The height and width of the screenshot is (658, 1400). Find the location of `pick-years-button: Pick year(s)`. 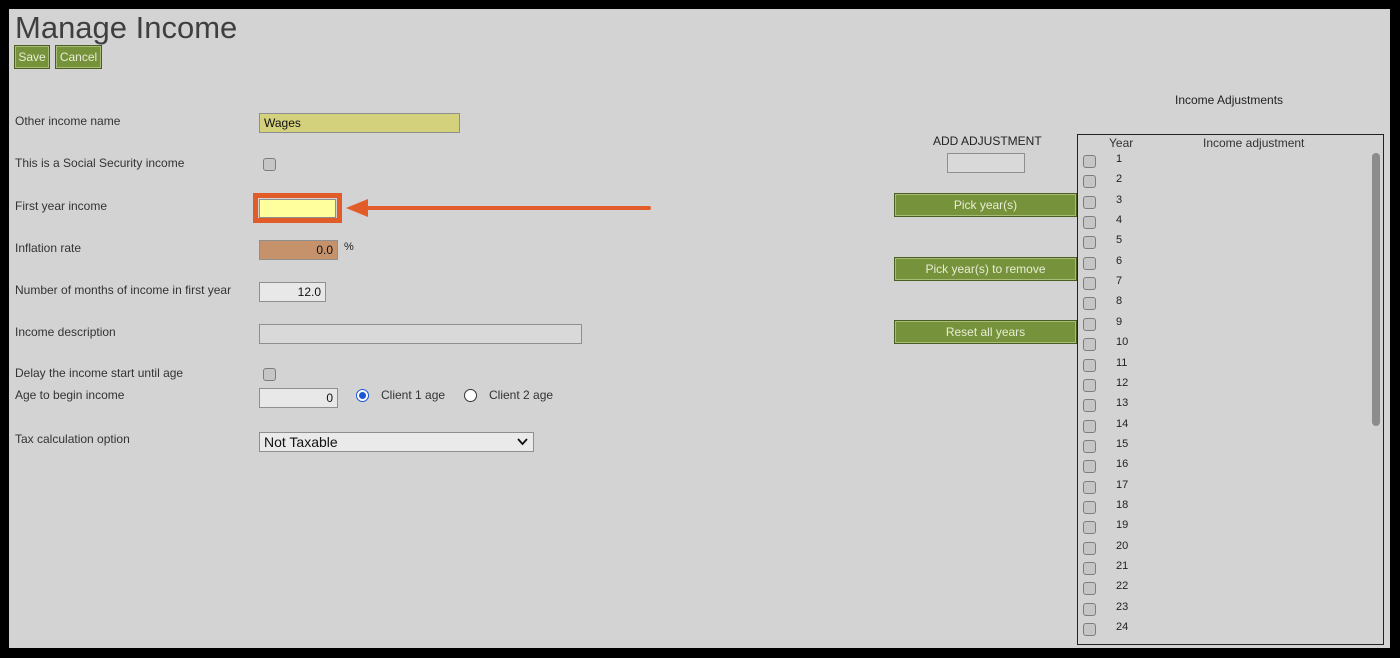

pick-years-button: Pick year(s) is located at coordinates (985, 205).